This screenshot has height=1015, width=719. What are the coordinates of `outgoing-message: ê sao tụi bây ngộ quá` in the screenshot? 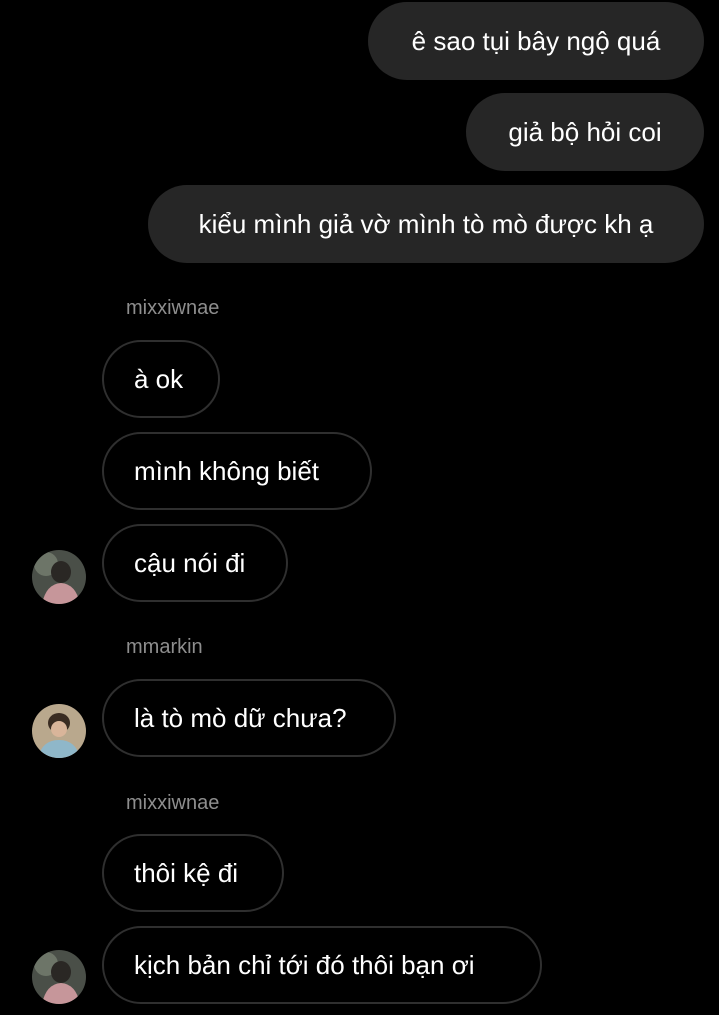 It's located at (536, 41).